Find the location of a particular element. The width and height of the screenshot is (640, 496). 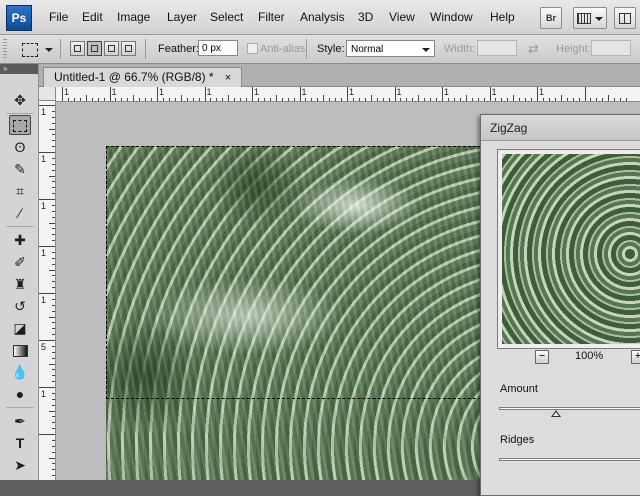

menu-image: Image is located at coordinates (133, 17).